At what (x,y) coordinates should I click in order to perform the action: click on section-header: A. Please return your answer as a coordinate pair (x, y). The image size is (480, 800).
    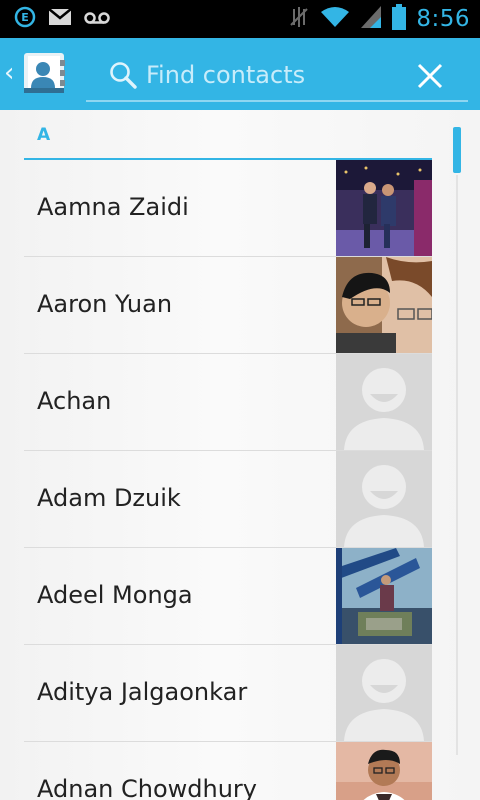
    Looking at the image, I should click on (228, 135).